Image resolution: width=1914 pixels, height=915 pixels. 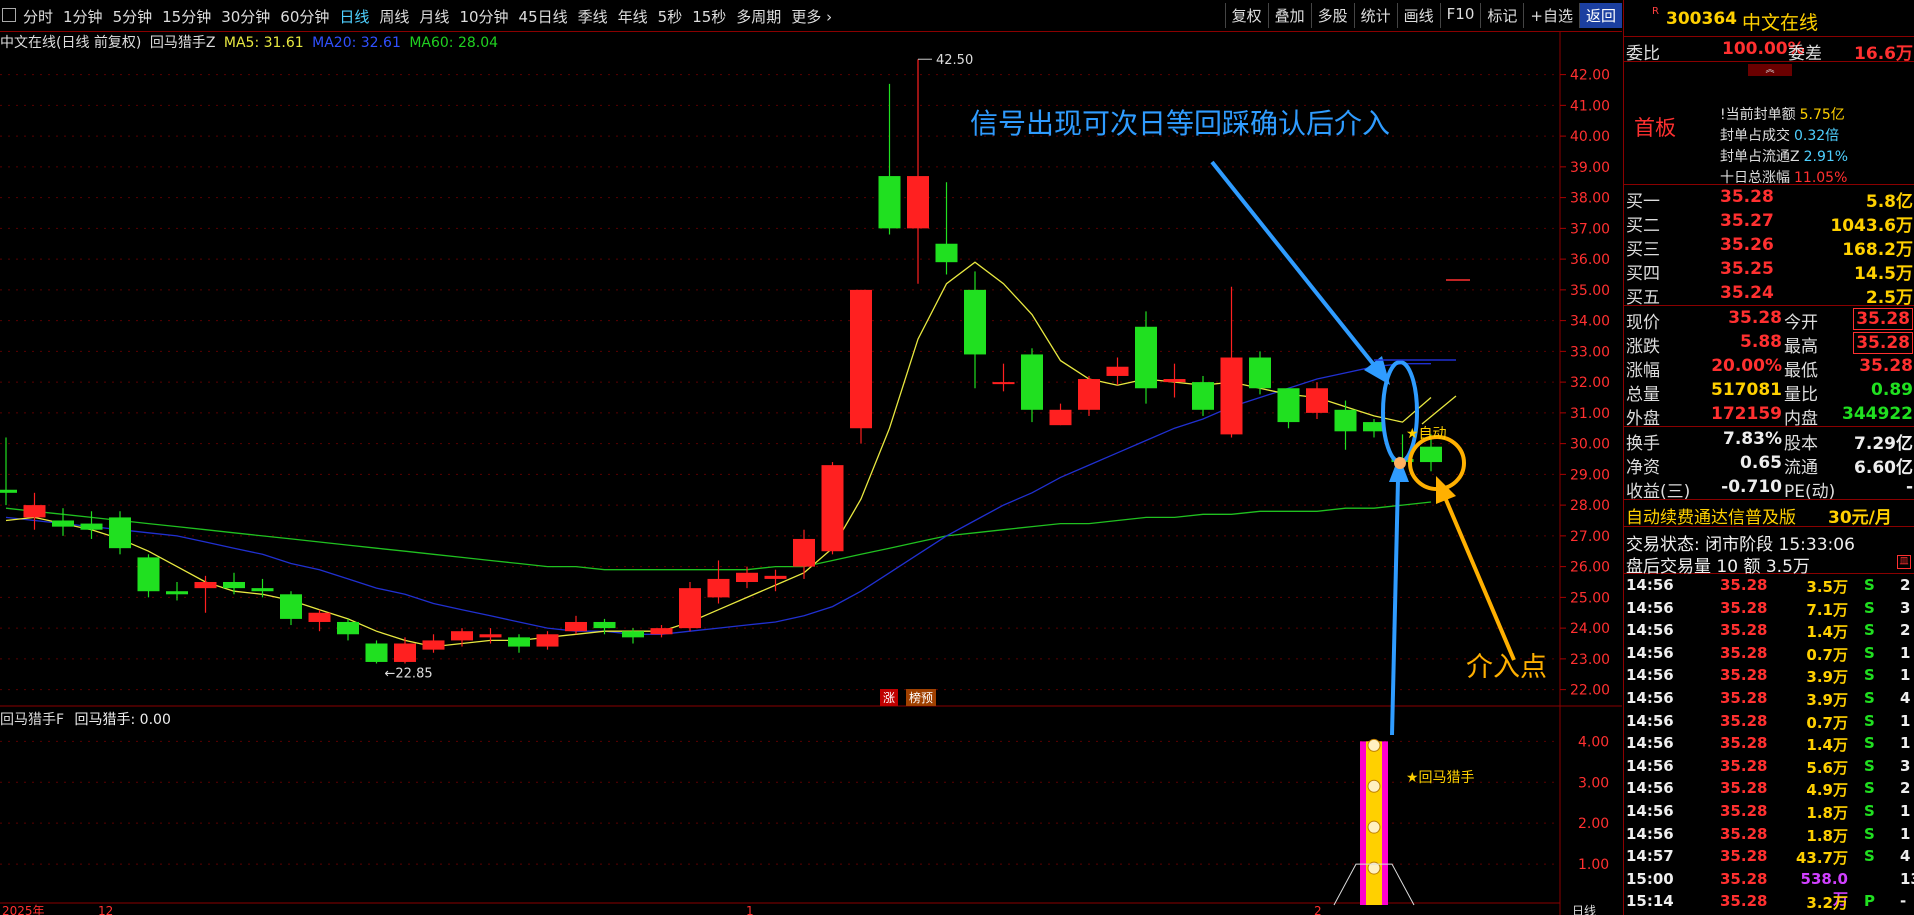 What do you see at coordinates (1655, 128) in the screenshot?
I see `board-label: 首板` at bounding box center [1655, 128].